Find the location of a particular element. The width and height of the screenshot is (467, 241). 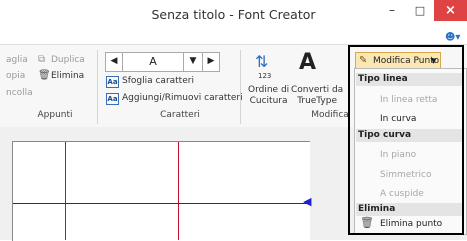

seam-order-number: 123 is located at coordinates (265, 76).